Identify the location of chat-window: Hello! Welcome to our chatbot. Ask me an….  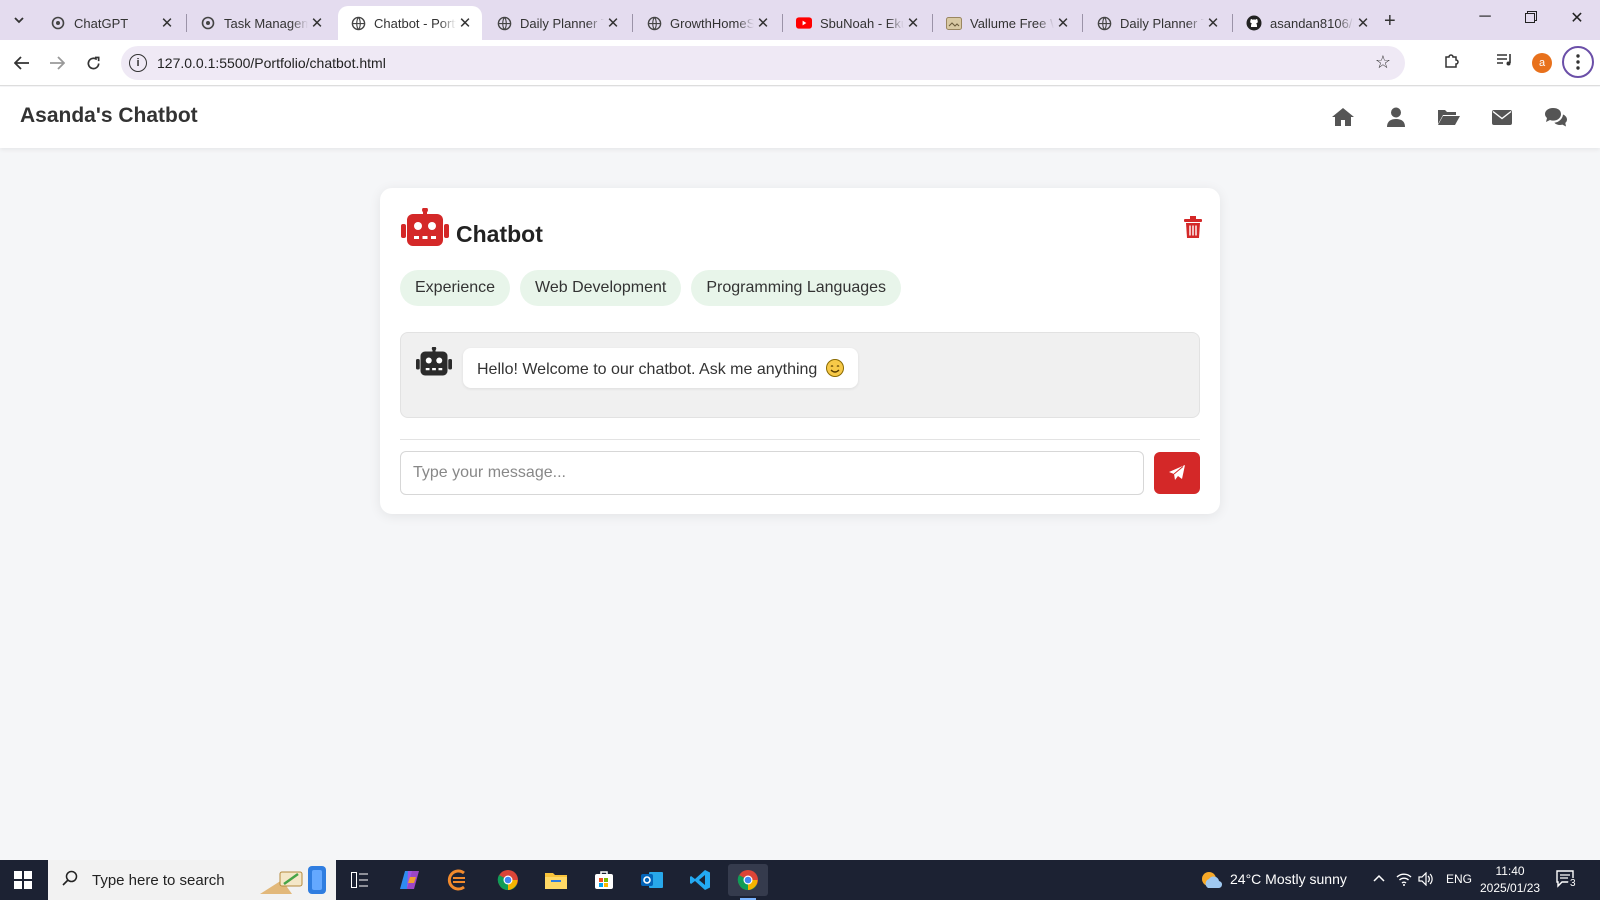
(800, 375).